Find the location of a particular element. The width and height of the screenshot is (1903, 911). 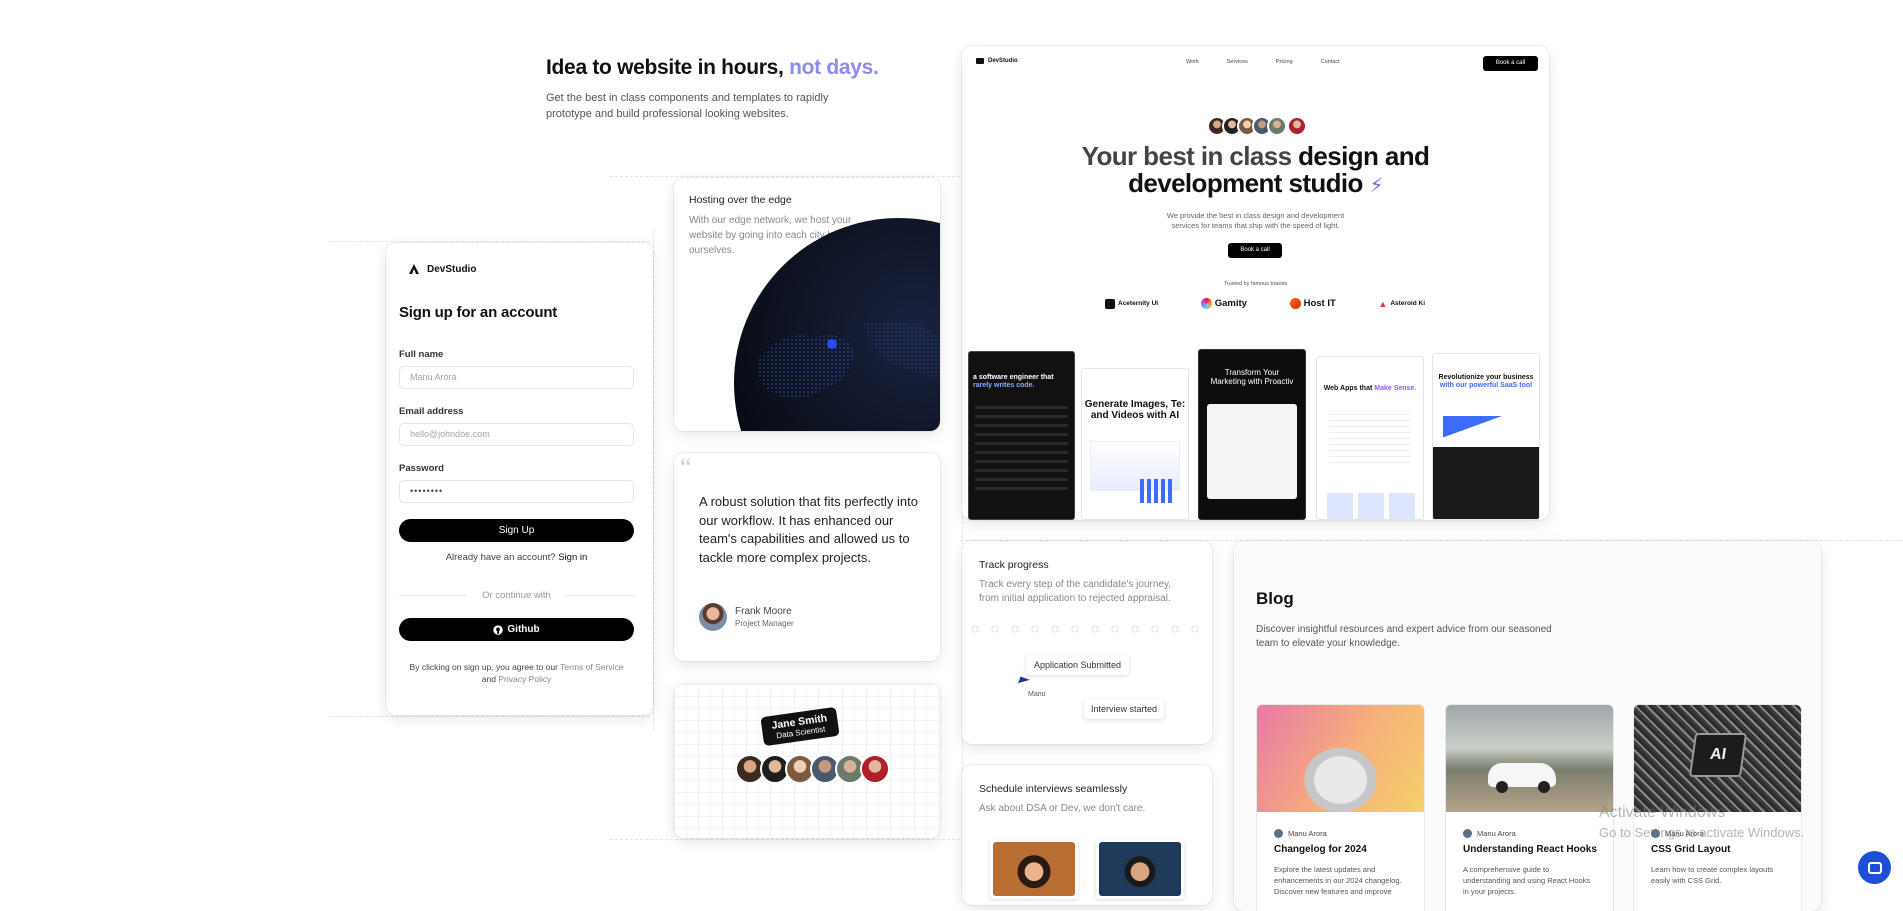

devstudio-logo-icon is located at coordinates (414, 269).